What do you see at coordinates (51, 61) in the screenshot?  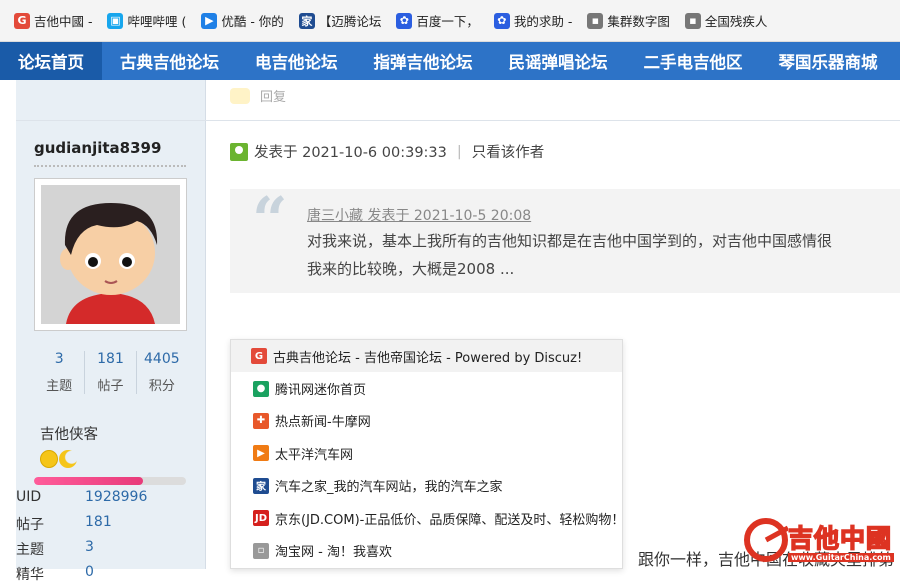 I see `nav-item: 论坛首页` at bounding box center [51, 61].